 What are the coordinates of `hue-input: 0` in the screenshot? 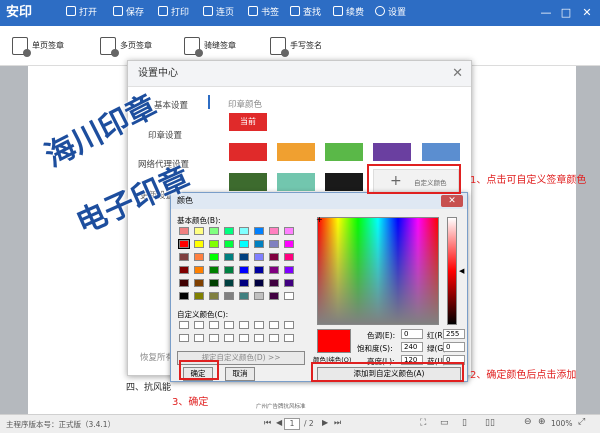 It's located at (412, 334).